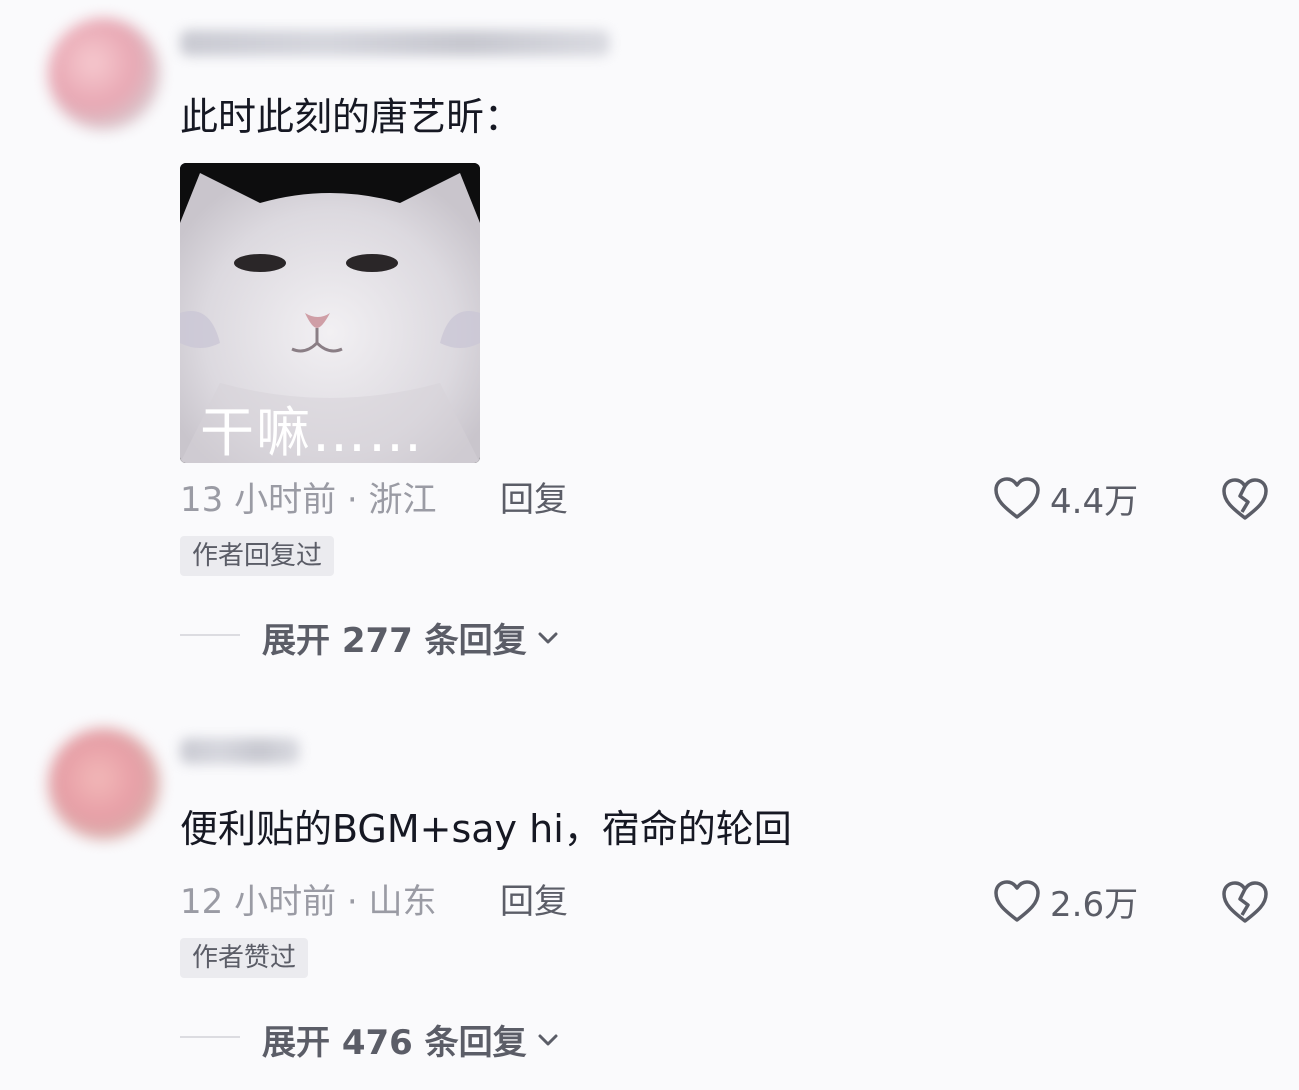 The image size is (1299, 1090). I want to click on like-button: 2.6万, so click(1065, 902).